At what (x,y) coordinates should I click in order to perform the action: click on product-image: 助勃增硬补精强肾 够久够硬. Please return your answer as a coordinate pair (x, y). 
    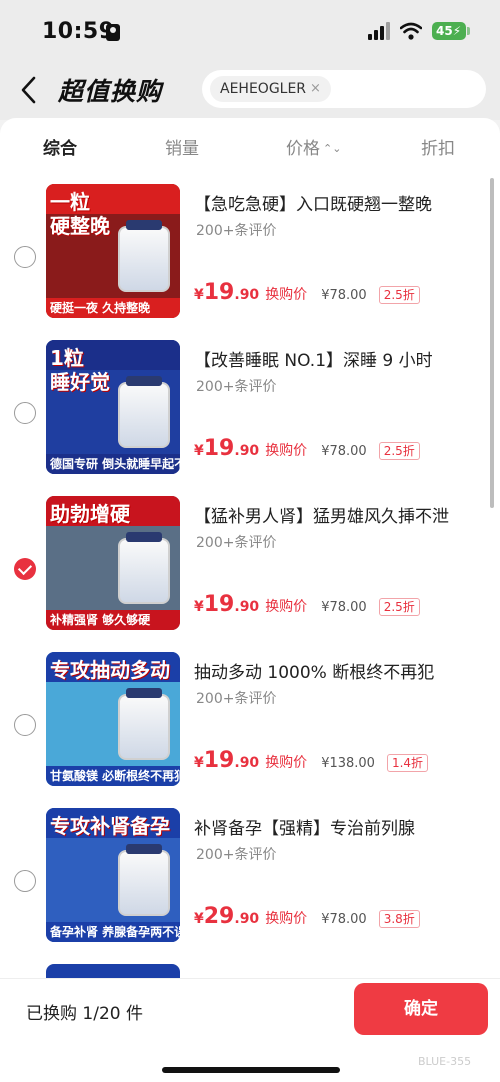
    Looking at the image, I should click on (113, 563).